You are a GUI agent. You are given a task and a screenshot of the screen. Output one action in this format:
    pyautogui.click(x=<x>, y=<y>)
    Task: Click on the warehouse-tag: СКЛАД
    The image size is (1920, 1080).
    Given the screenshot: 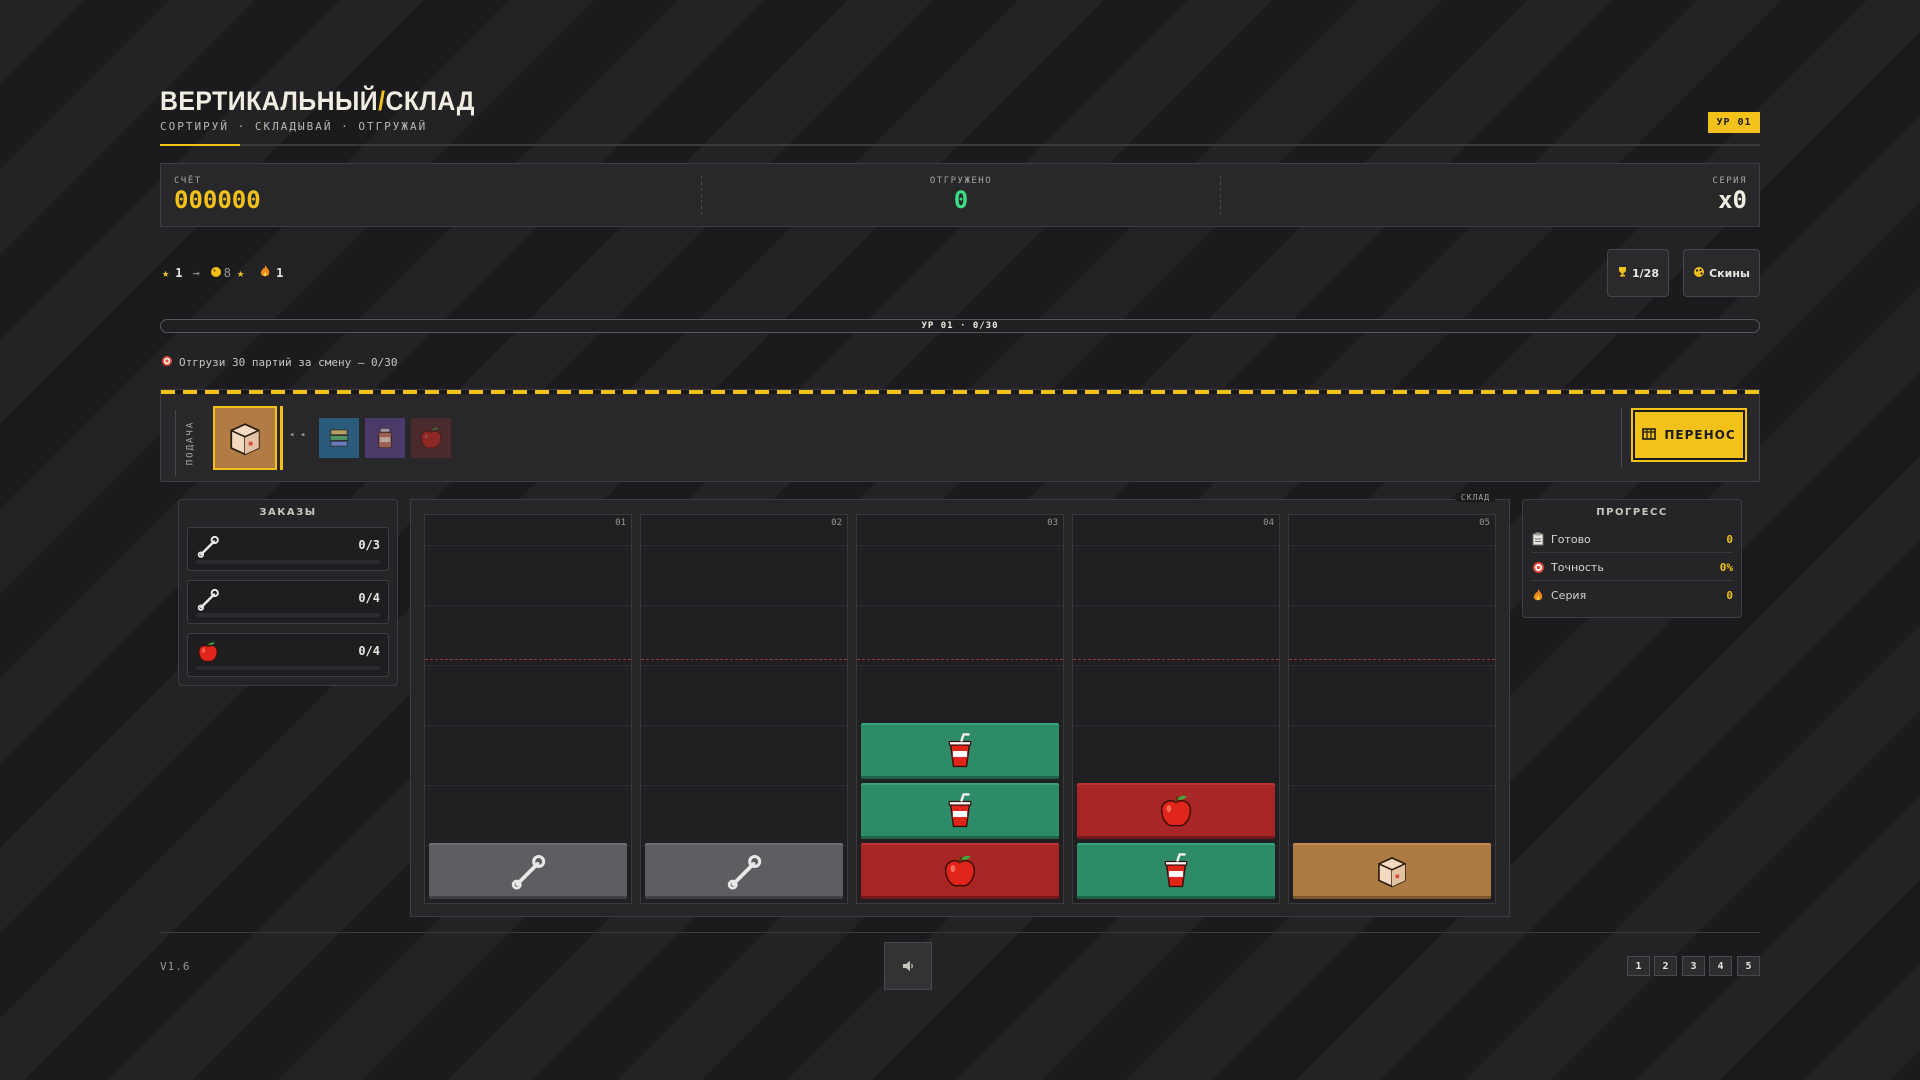 What is the action you would take?
    pyautogui.click(x=1475, y=497)
    